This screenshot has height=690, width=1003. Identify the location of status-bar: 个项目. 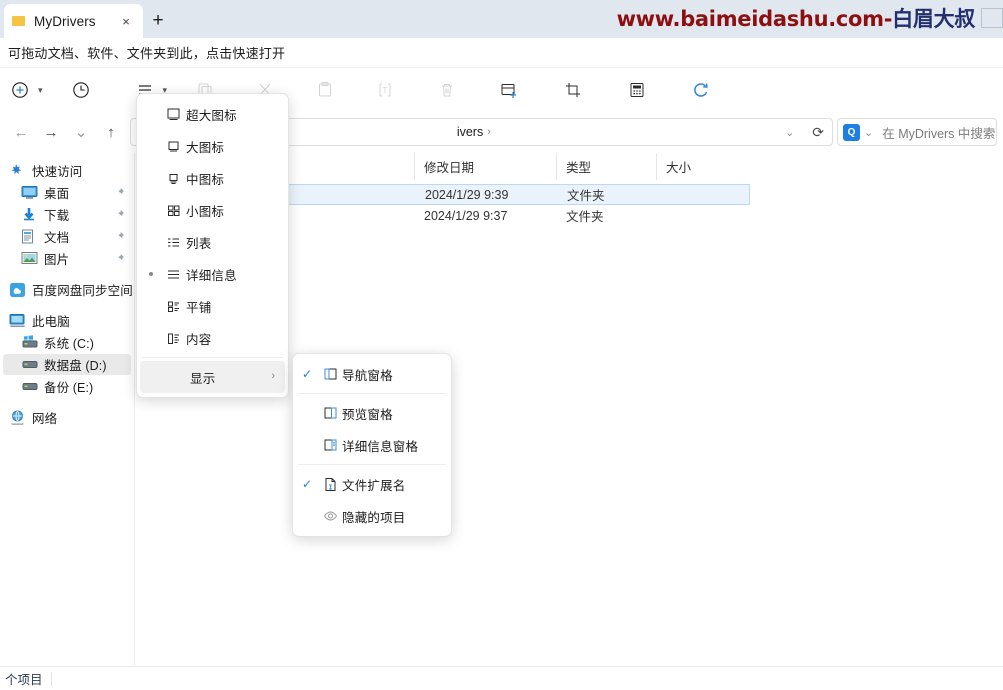
(501, 678).